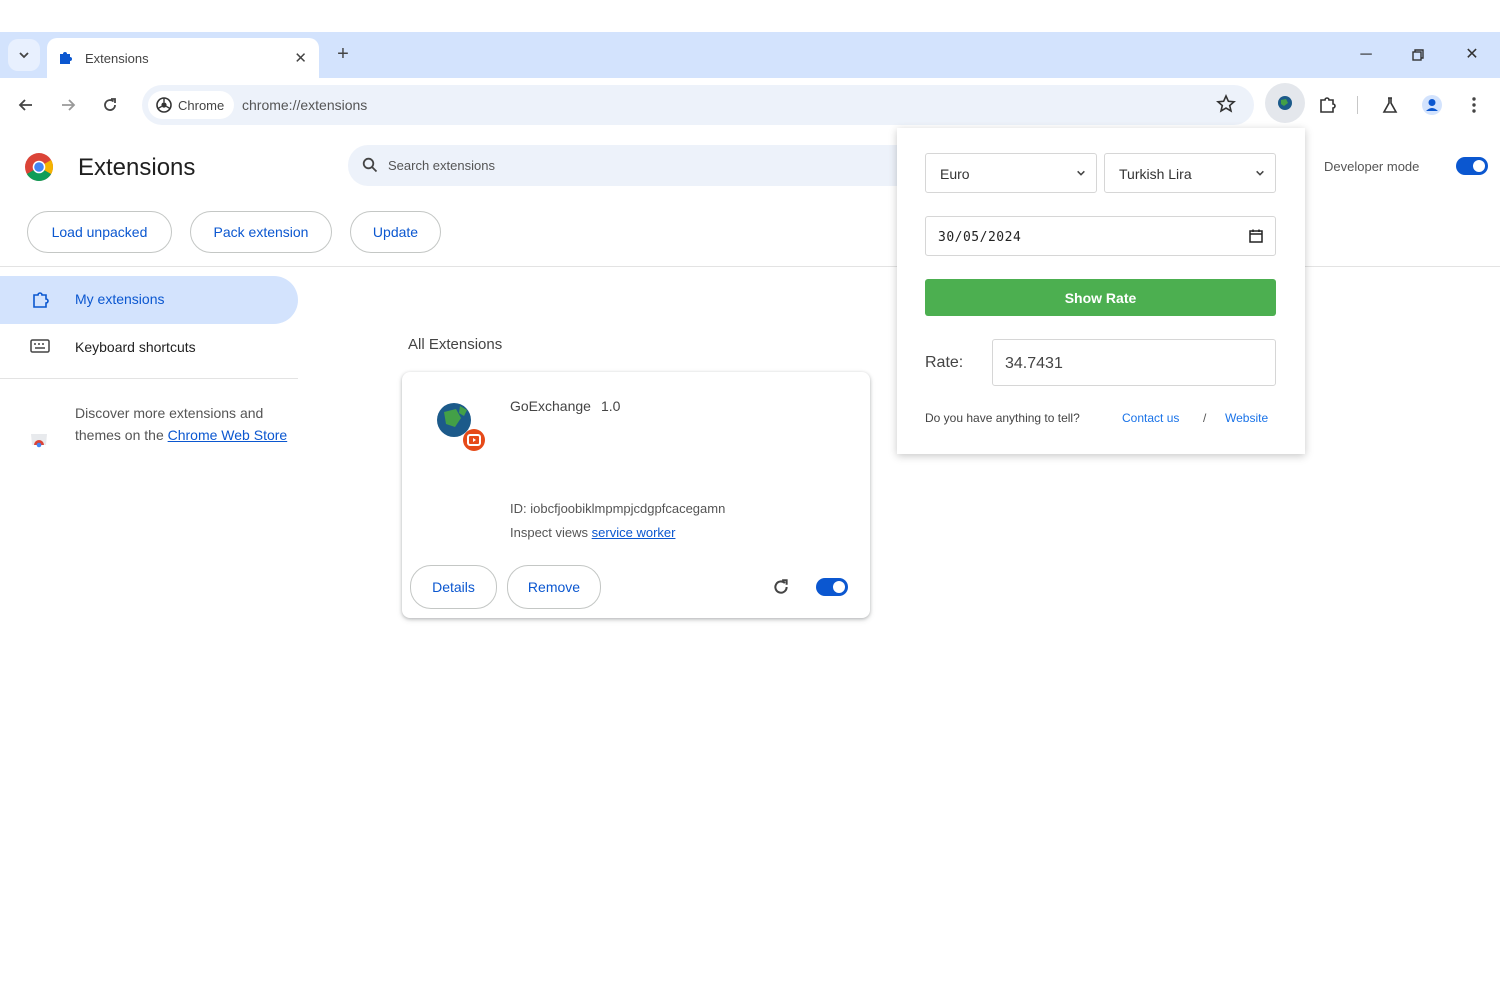 This screenshot has height=1000, width=1500. Describe the element at coordinates (395, 232) in the screenshot. I see `update-button: Update` at that location.